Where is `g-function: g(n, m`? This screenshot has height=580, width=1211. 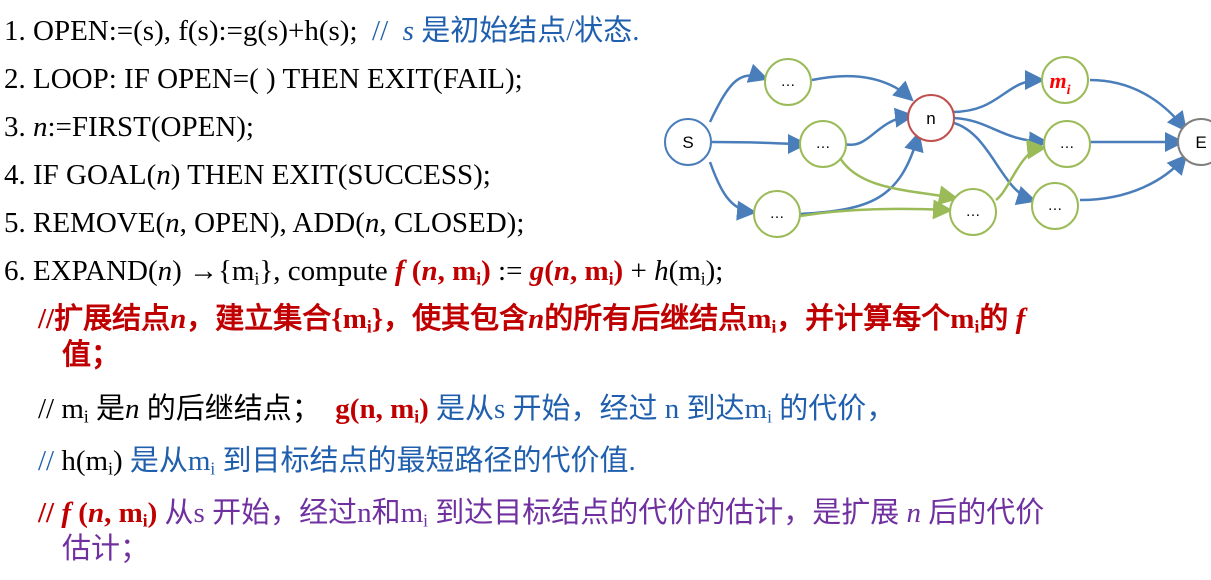
g-function: g(n, m is located at coordinates (375, 409).